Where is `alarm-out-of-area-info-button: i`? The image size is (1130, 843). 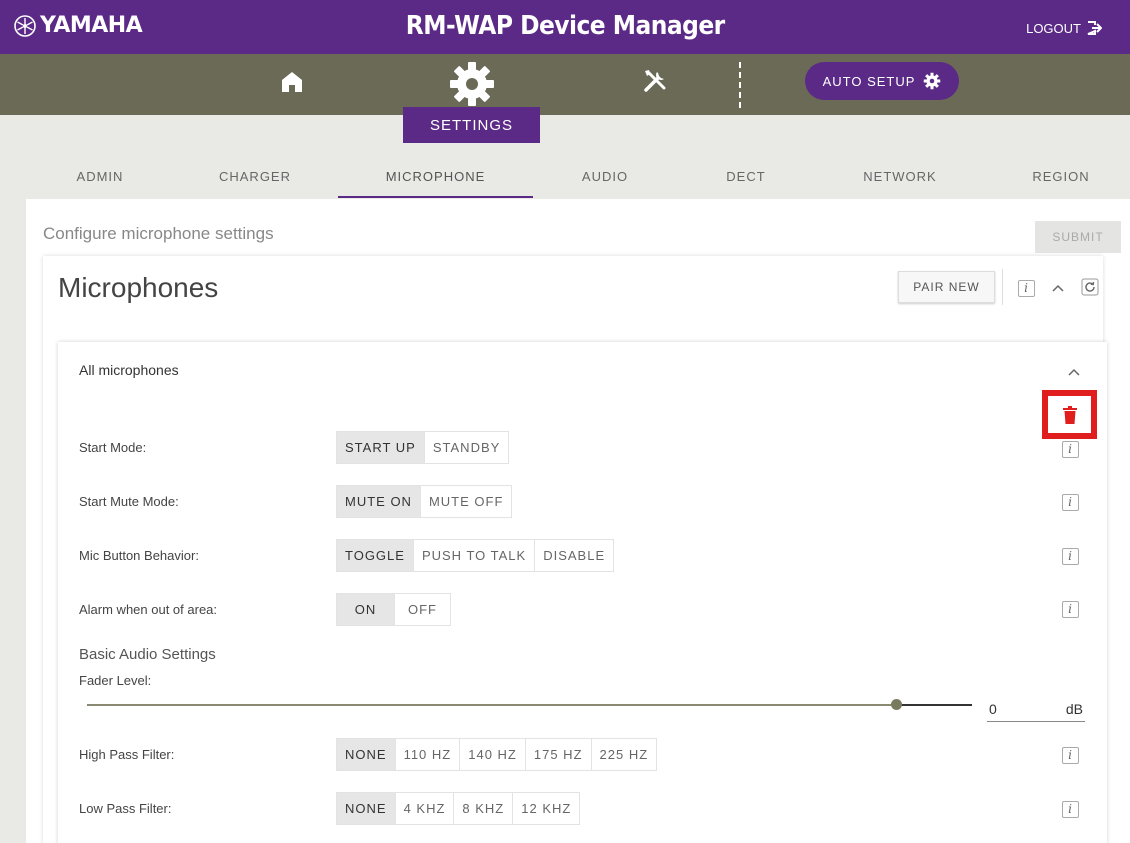 alarm-out-of-area-info-button: i is located at coordinates (1070, 609).